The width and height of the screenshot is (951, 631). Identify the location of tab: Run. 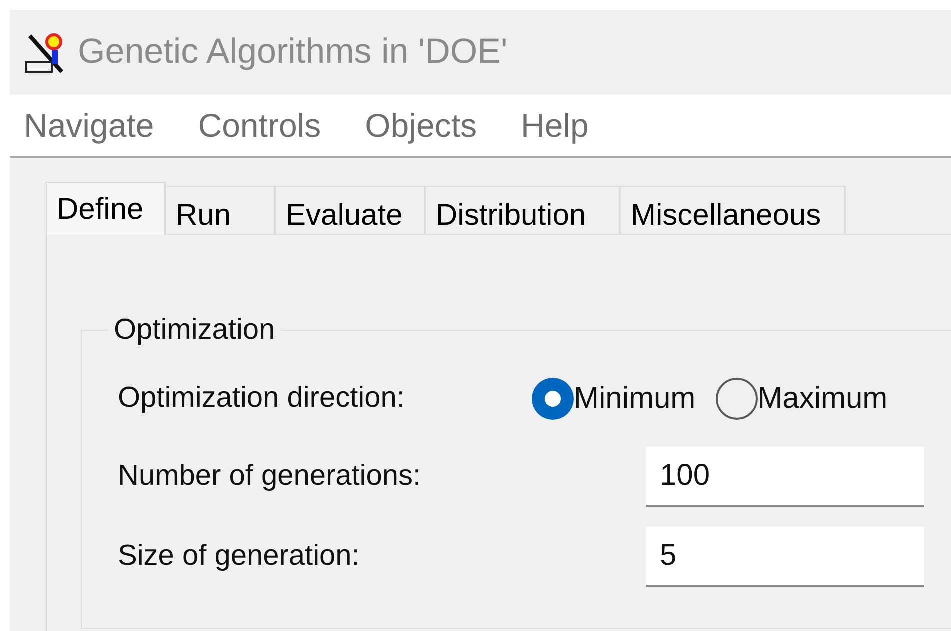
(221, 210).